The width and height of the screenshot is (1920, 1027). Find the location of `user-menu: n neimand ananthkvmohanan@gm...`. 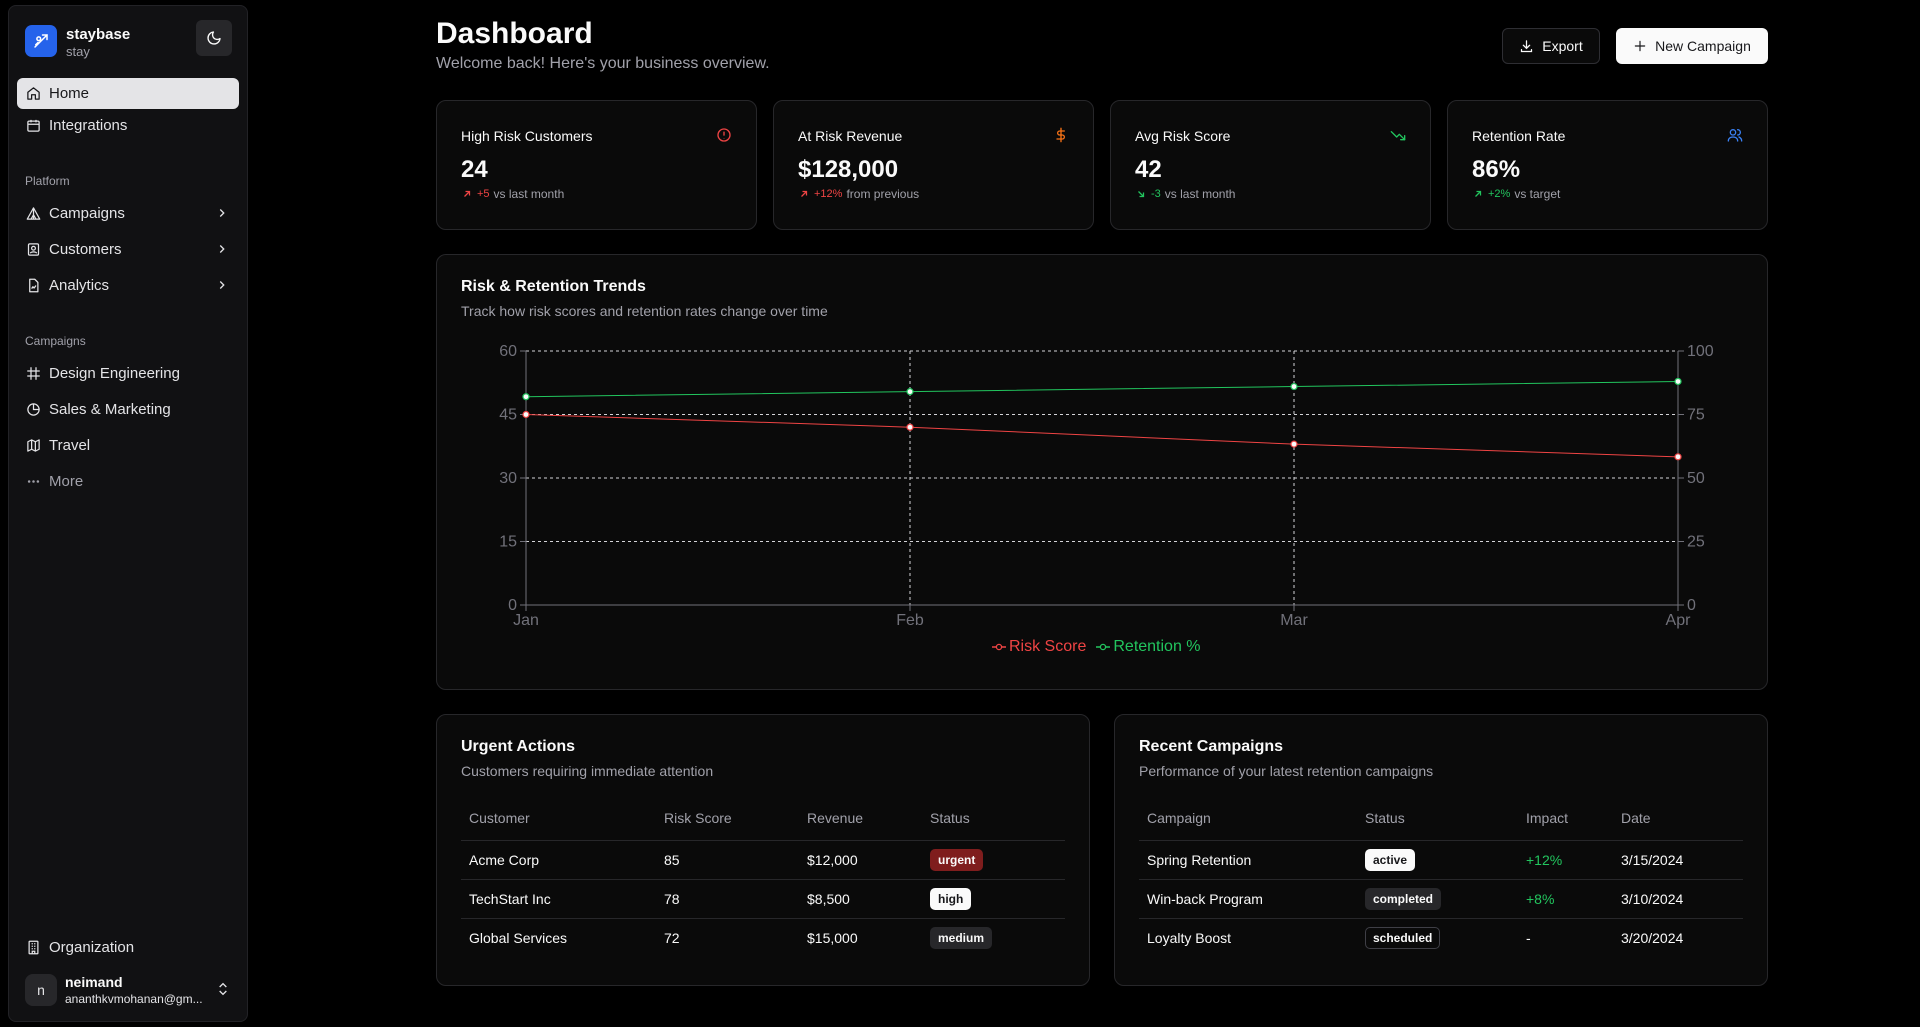

user-menu: n neimand ananthkvmohanan@gm... is located at coordinates (128, 992).